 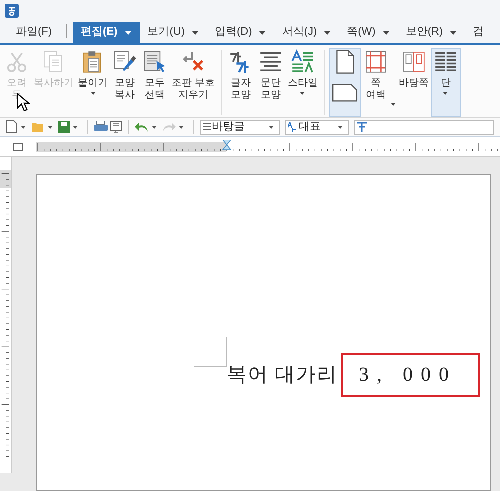 I want to click on font-value: 대표, so click(x=310, y=127).